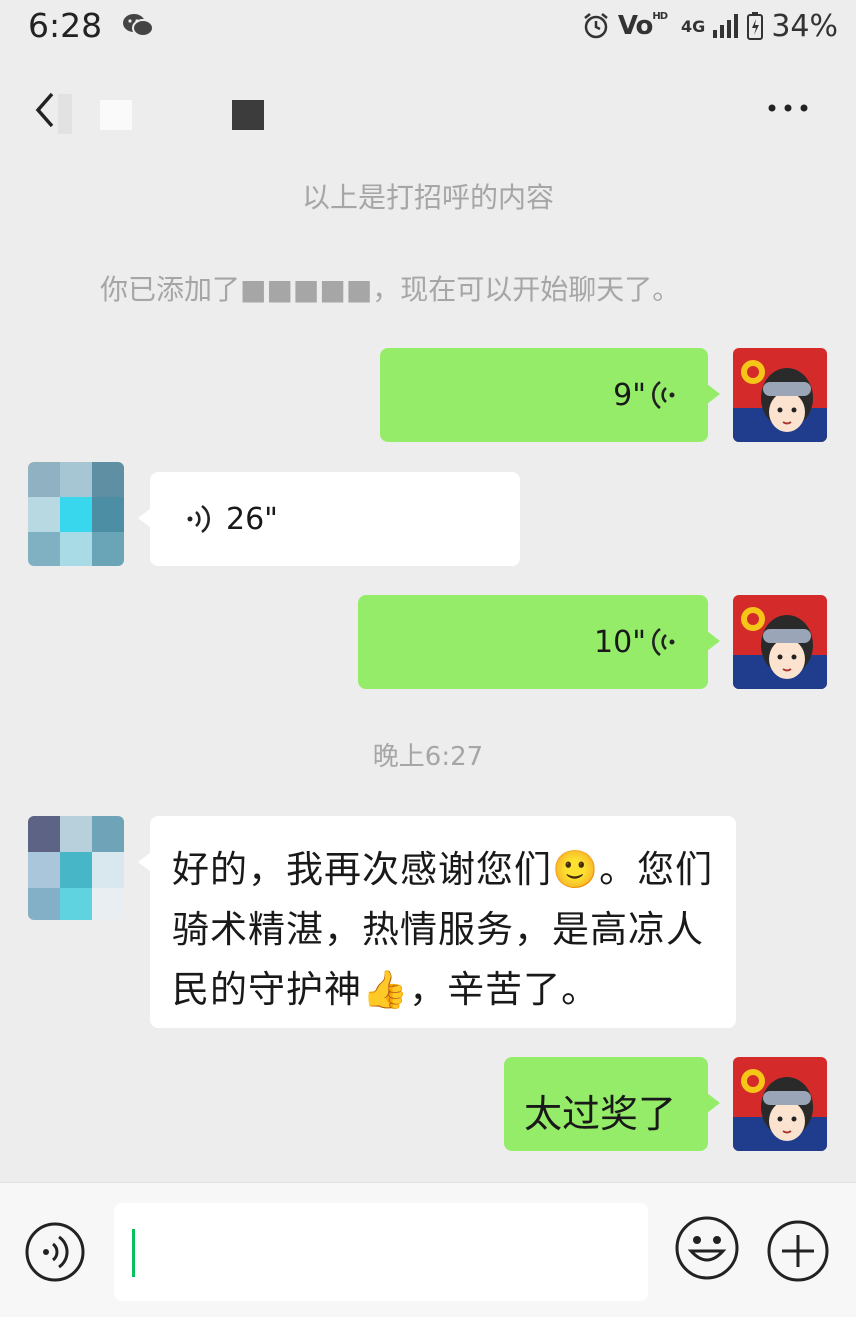 This screenshot has width=856, height=1317. I want to click on system-notice-greeting: 以上是打招呼的内容, so click(427, 197).